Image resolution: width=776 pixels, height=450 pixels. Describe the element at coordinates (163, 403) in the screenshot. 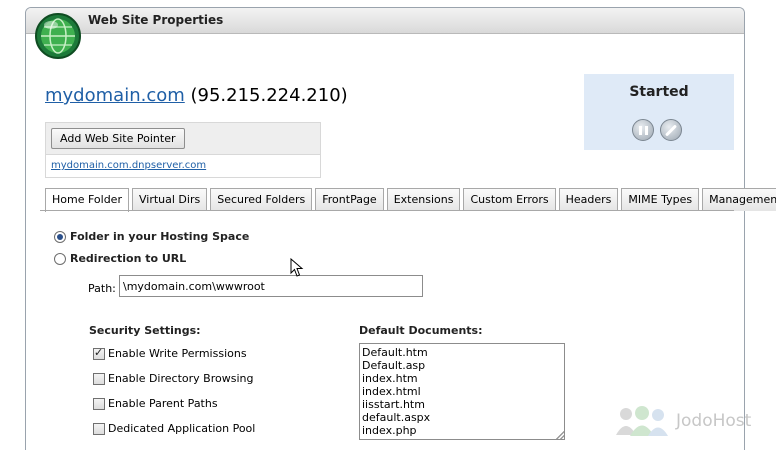

I see `parent-paths-label: Enable Parent Paths` at that location.